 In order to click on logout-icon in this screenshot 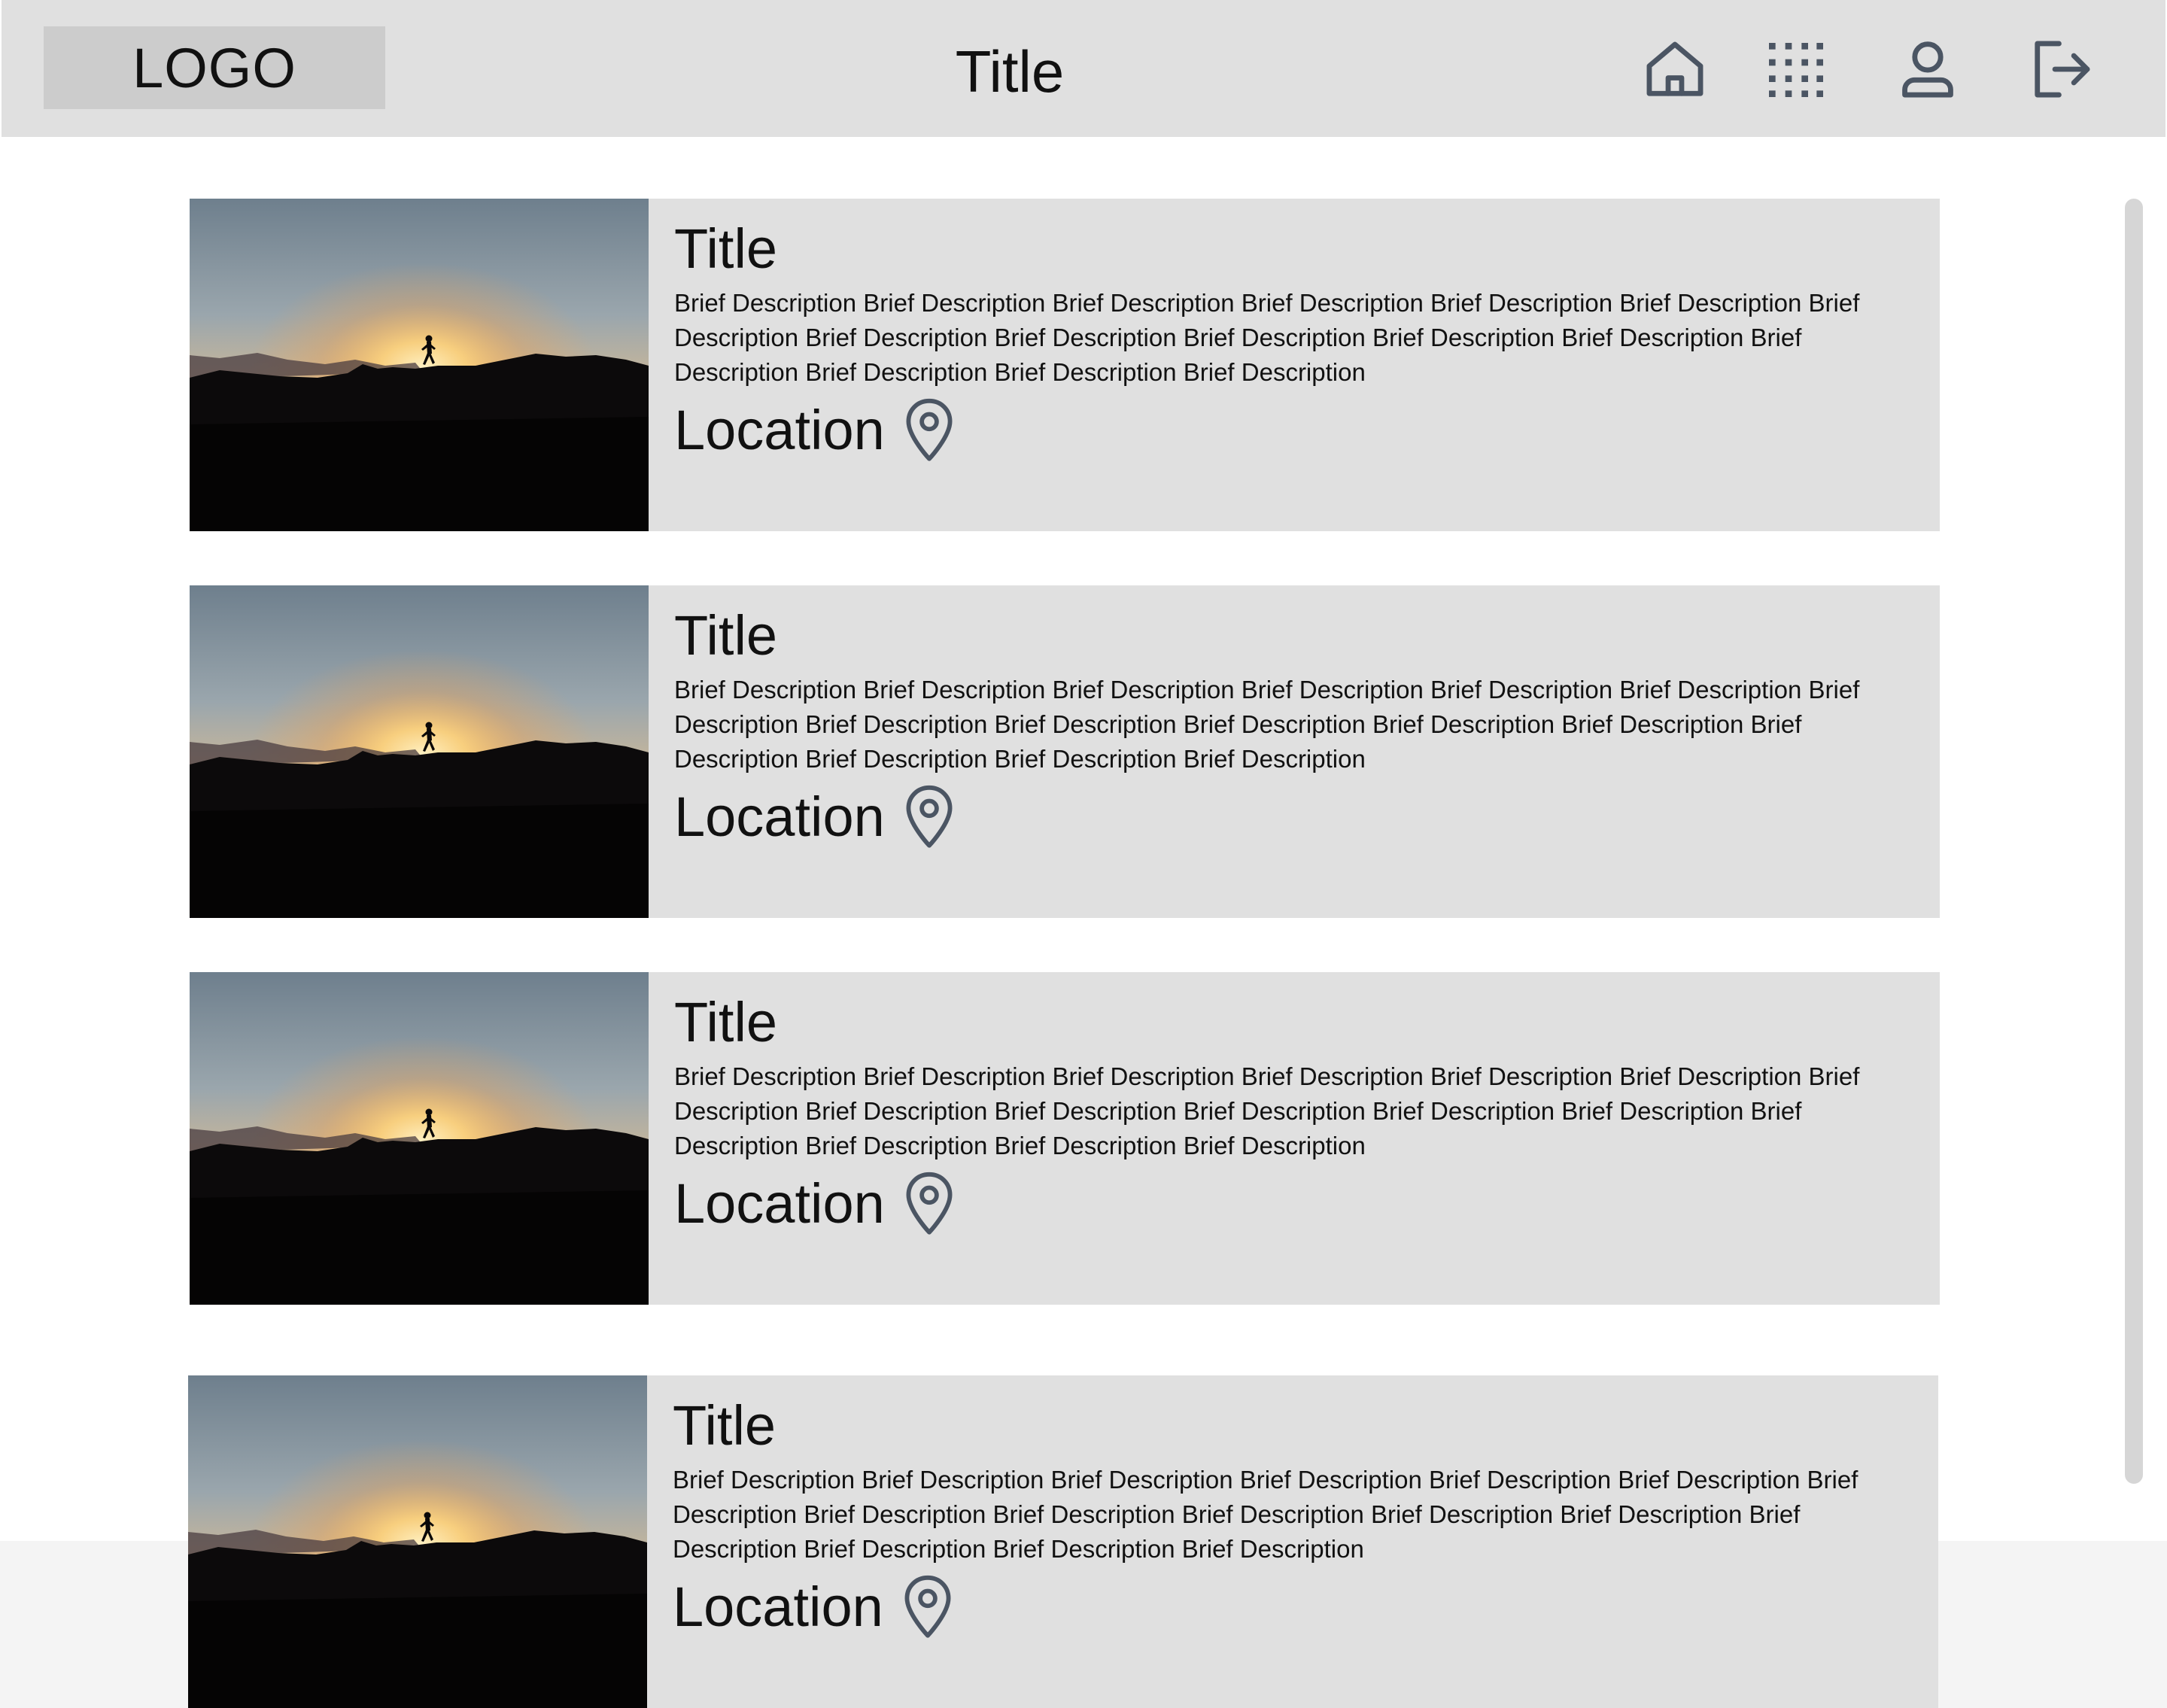, I will do `click(2062, 69)`.